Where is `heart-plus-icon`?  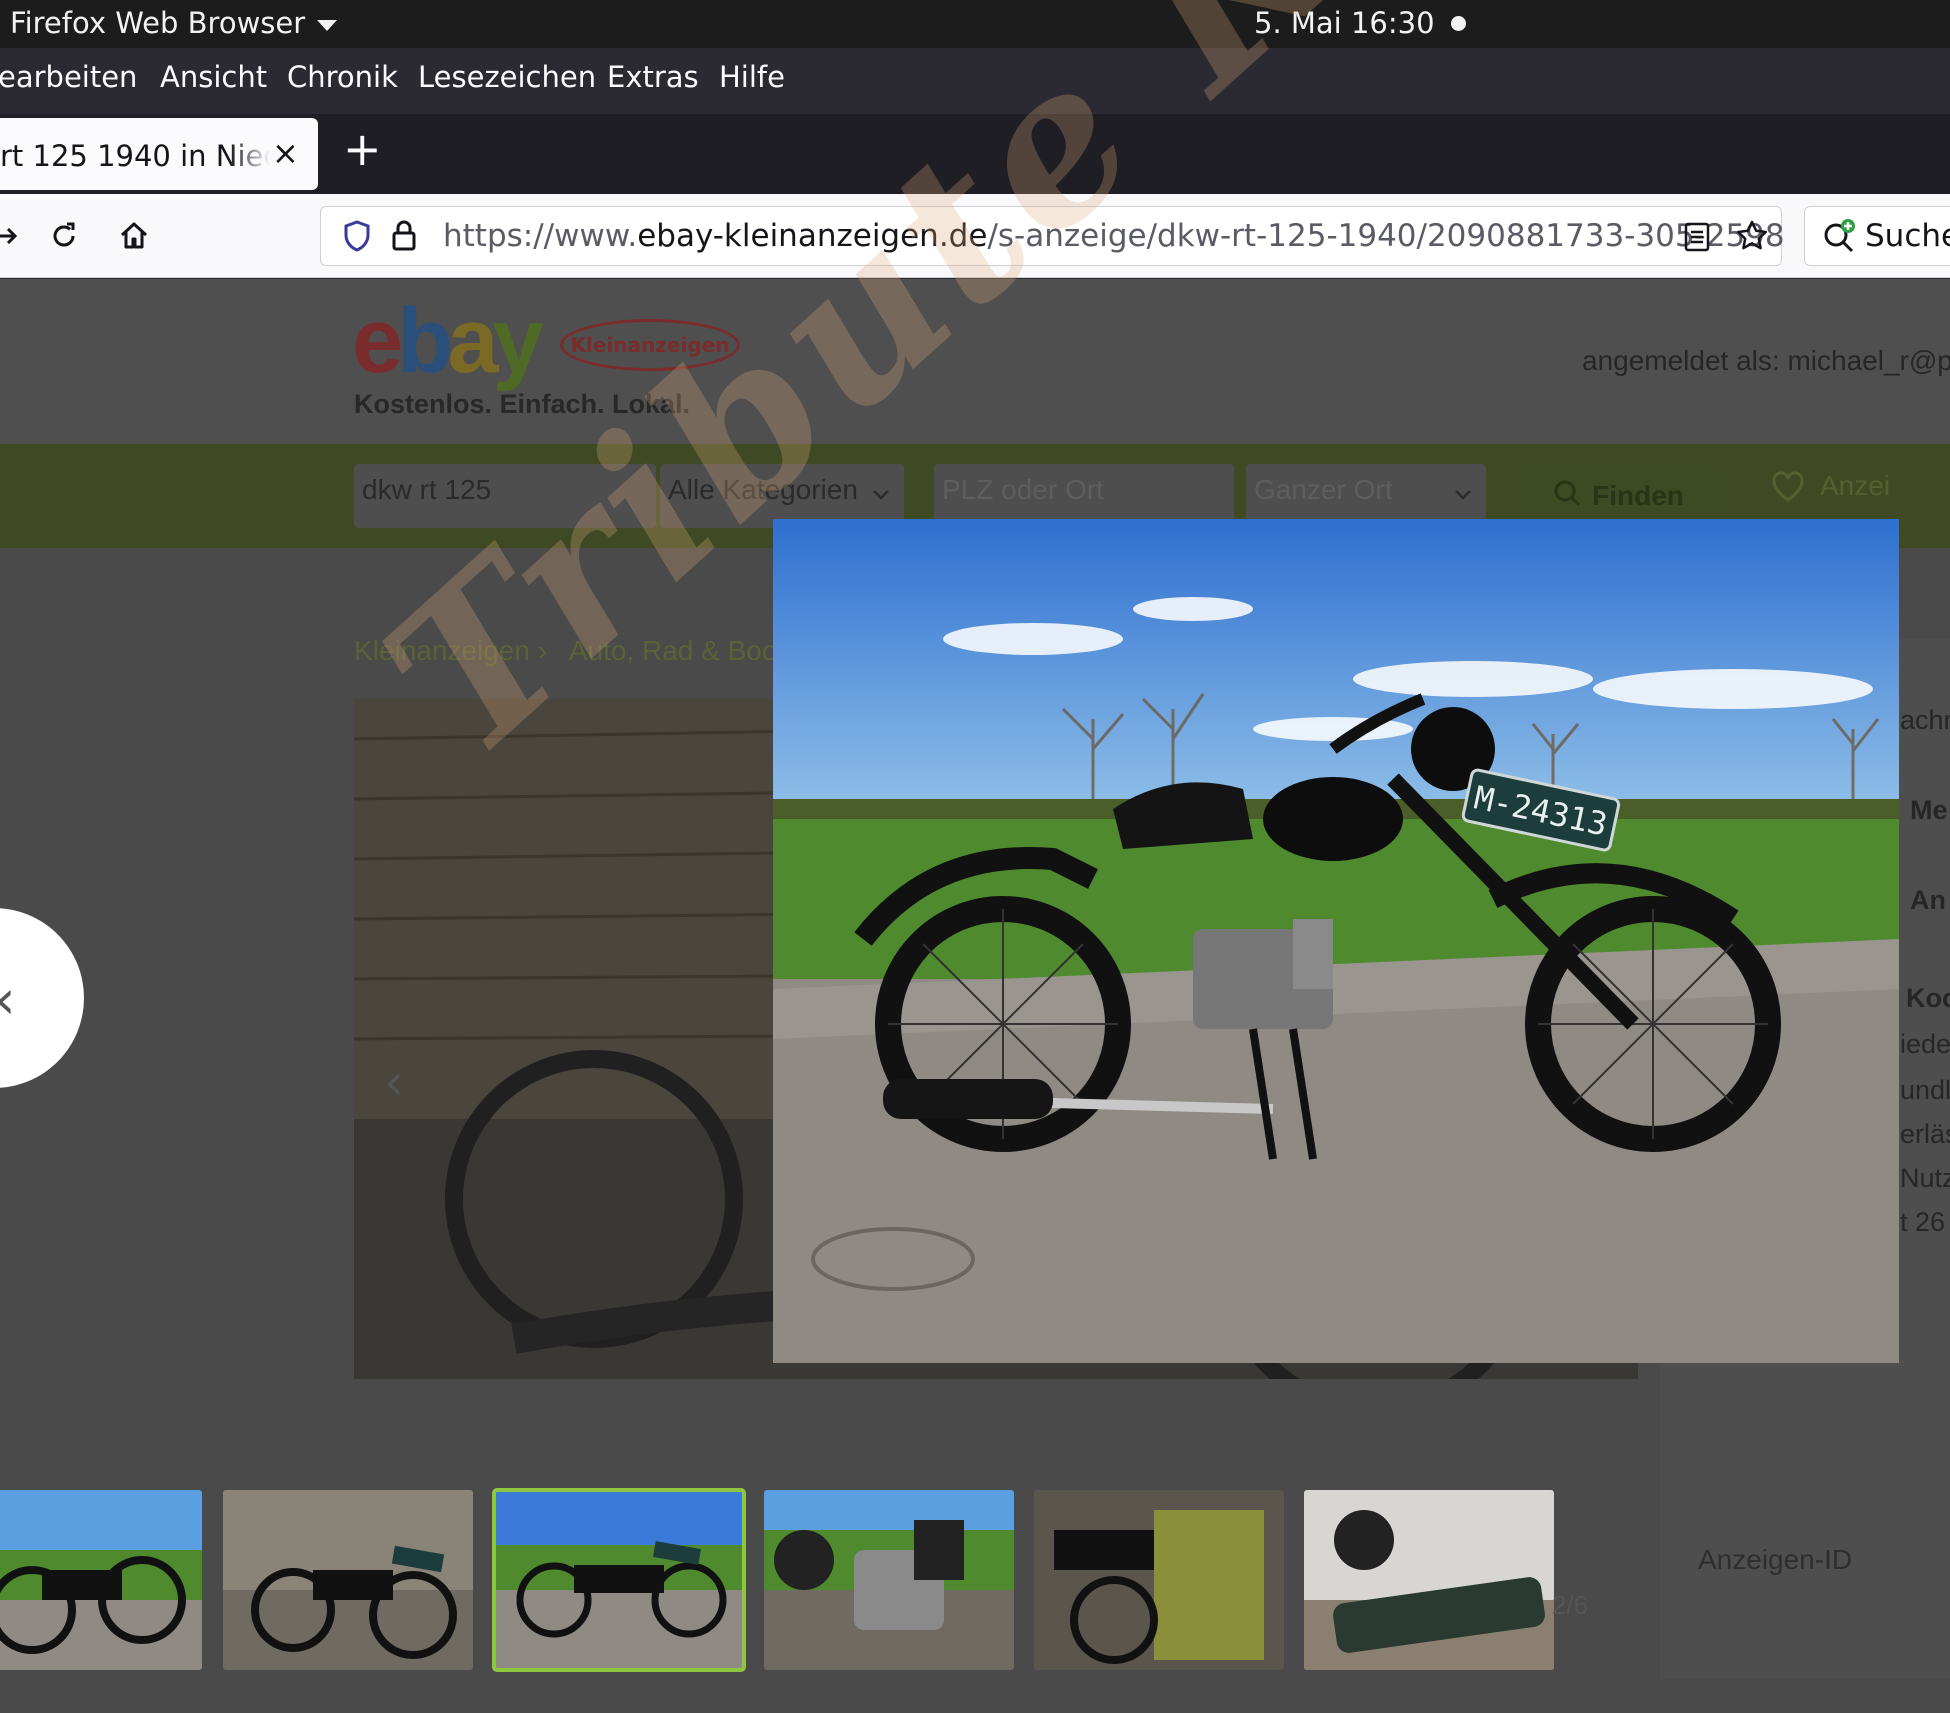 heart-plus-icon is located at coordinates (1788, 489).